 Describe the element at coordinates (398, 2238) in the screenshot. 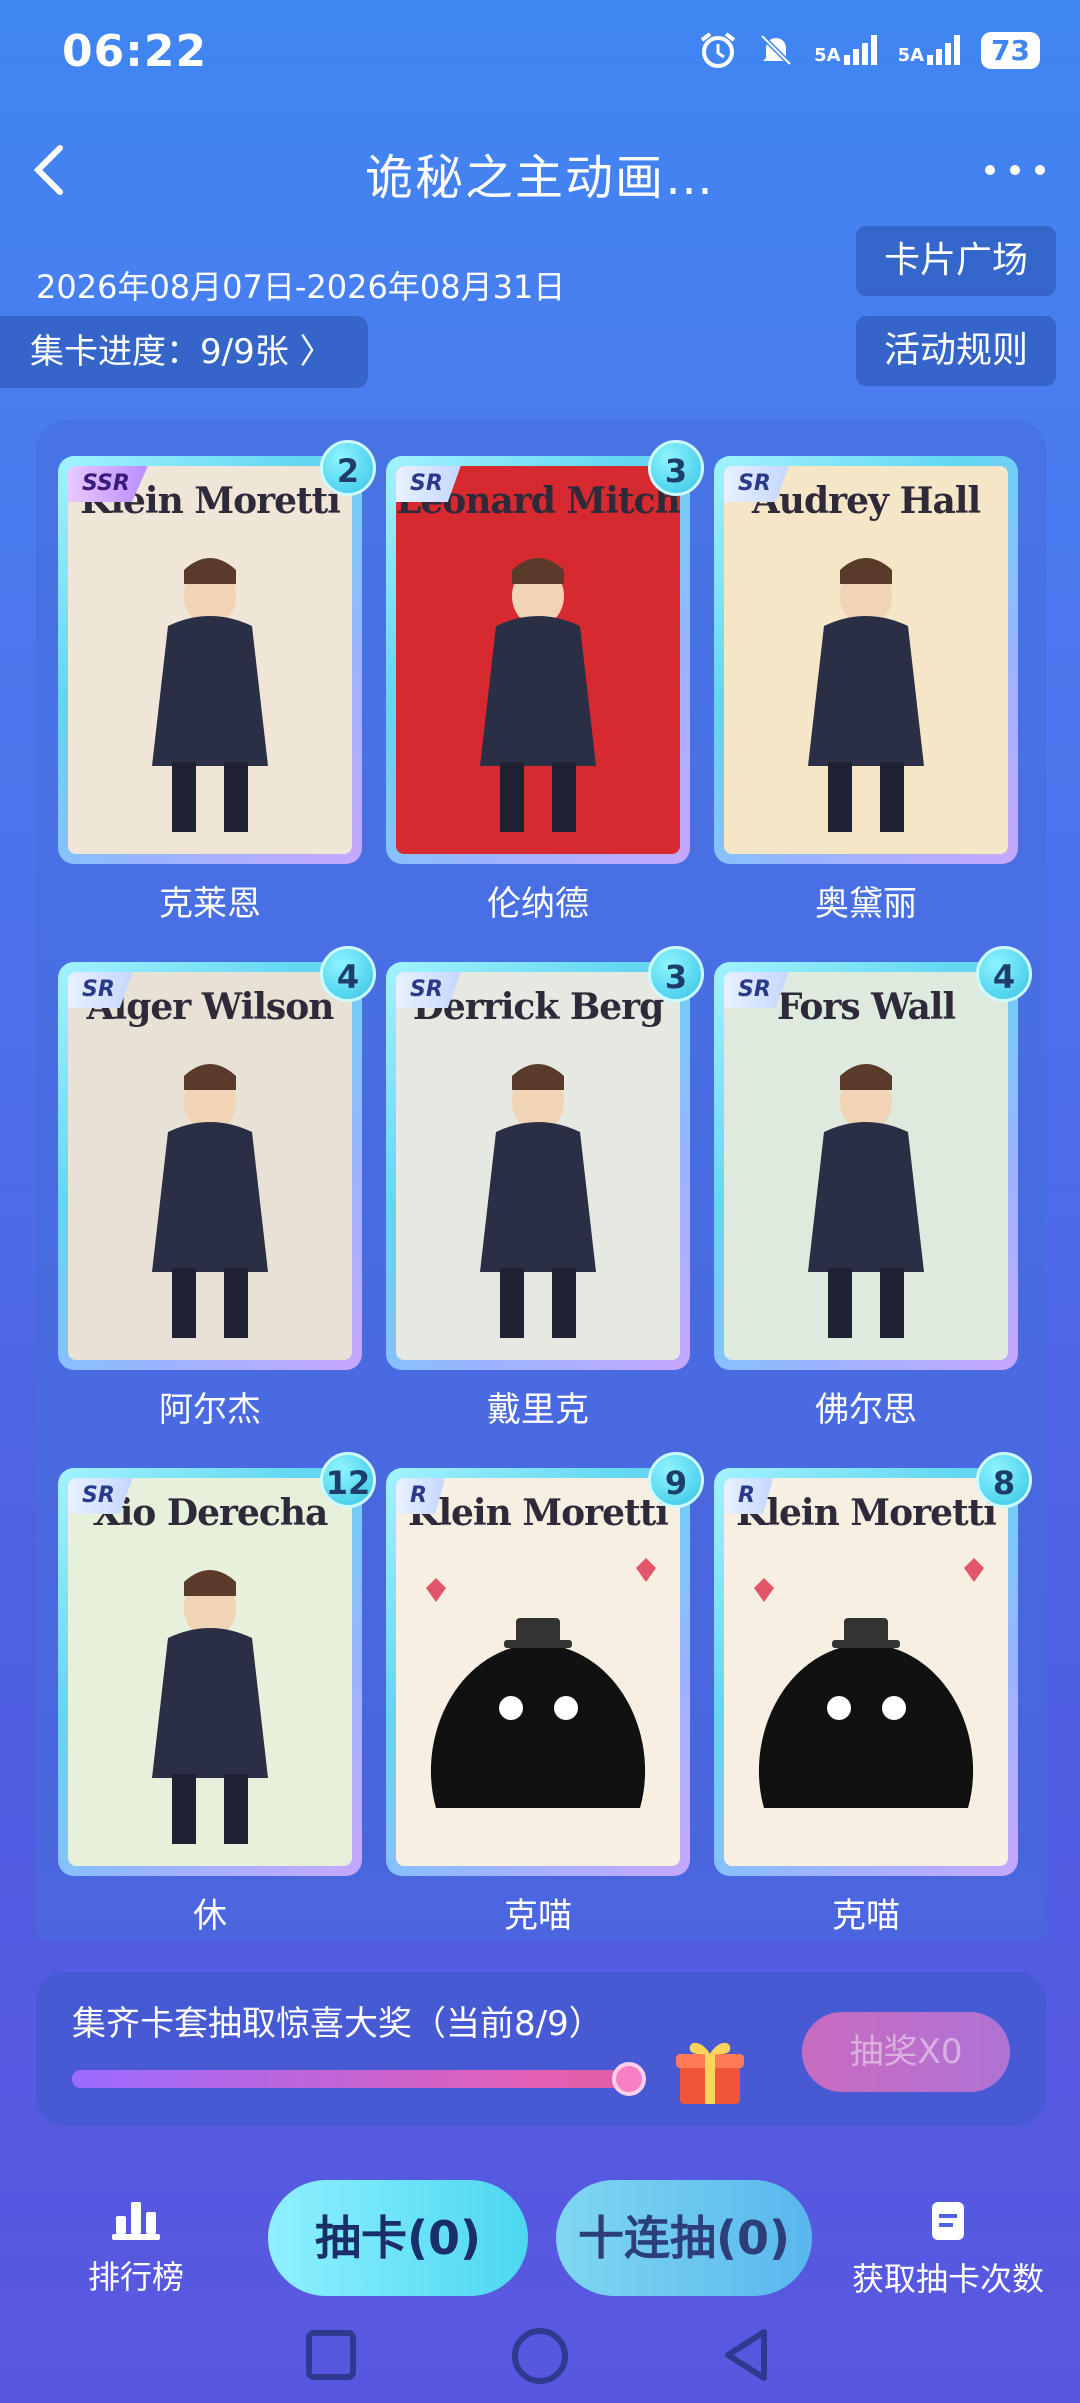

I see `draw-card-button: 抽卡(0)` at that location.